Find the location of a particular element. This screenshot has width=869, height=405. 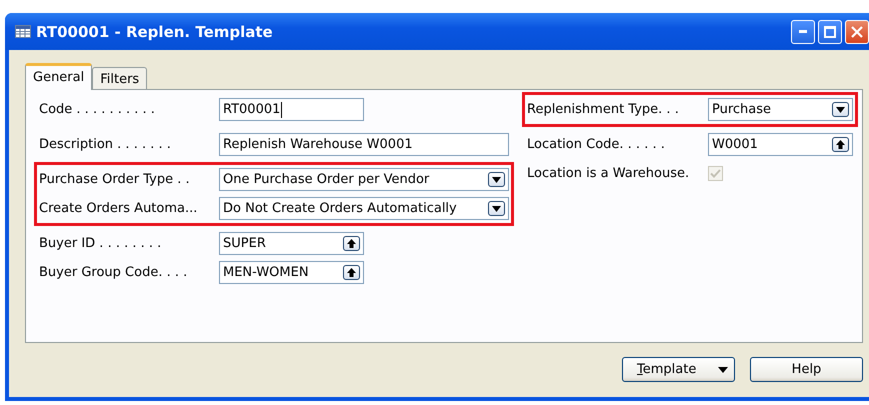

input-field: SUPER is located at coordinates (291, 243).